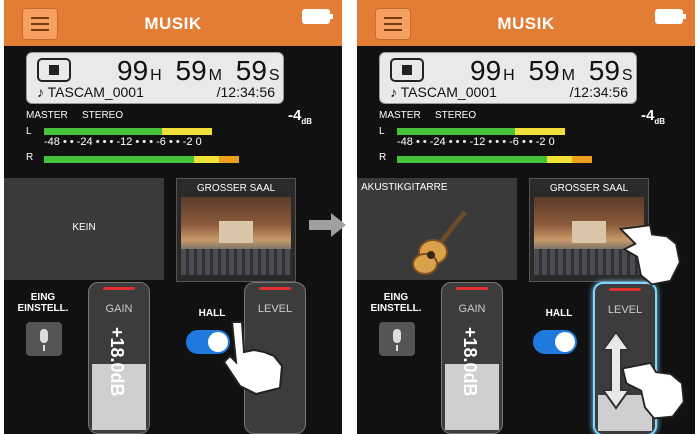 The width and height of the screenshot is (699, 434). I want to click on instrument-panel: KEIN, so click(84, 229).